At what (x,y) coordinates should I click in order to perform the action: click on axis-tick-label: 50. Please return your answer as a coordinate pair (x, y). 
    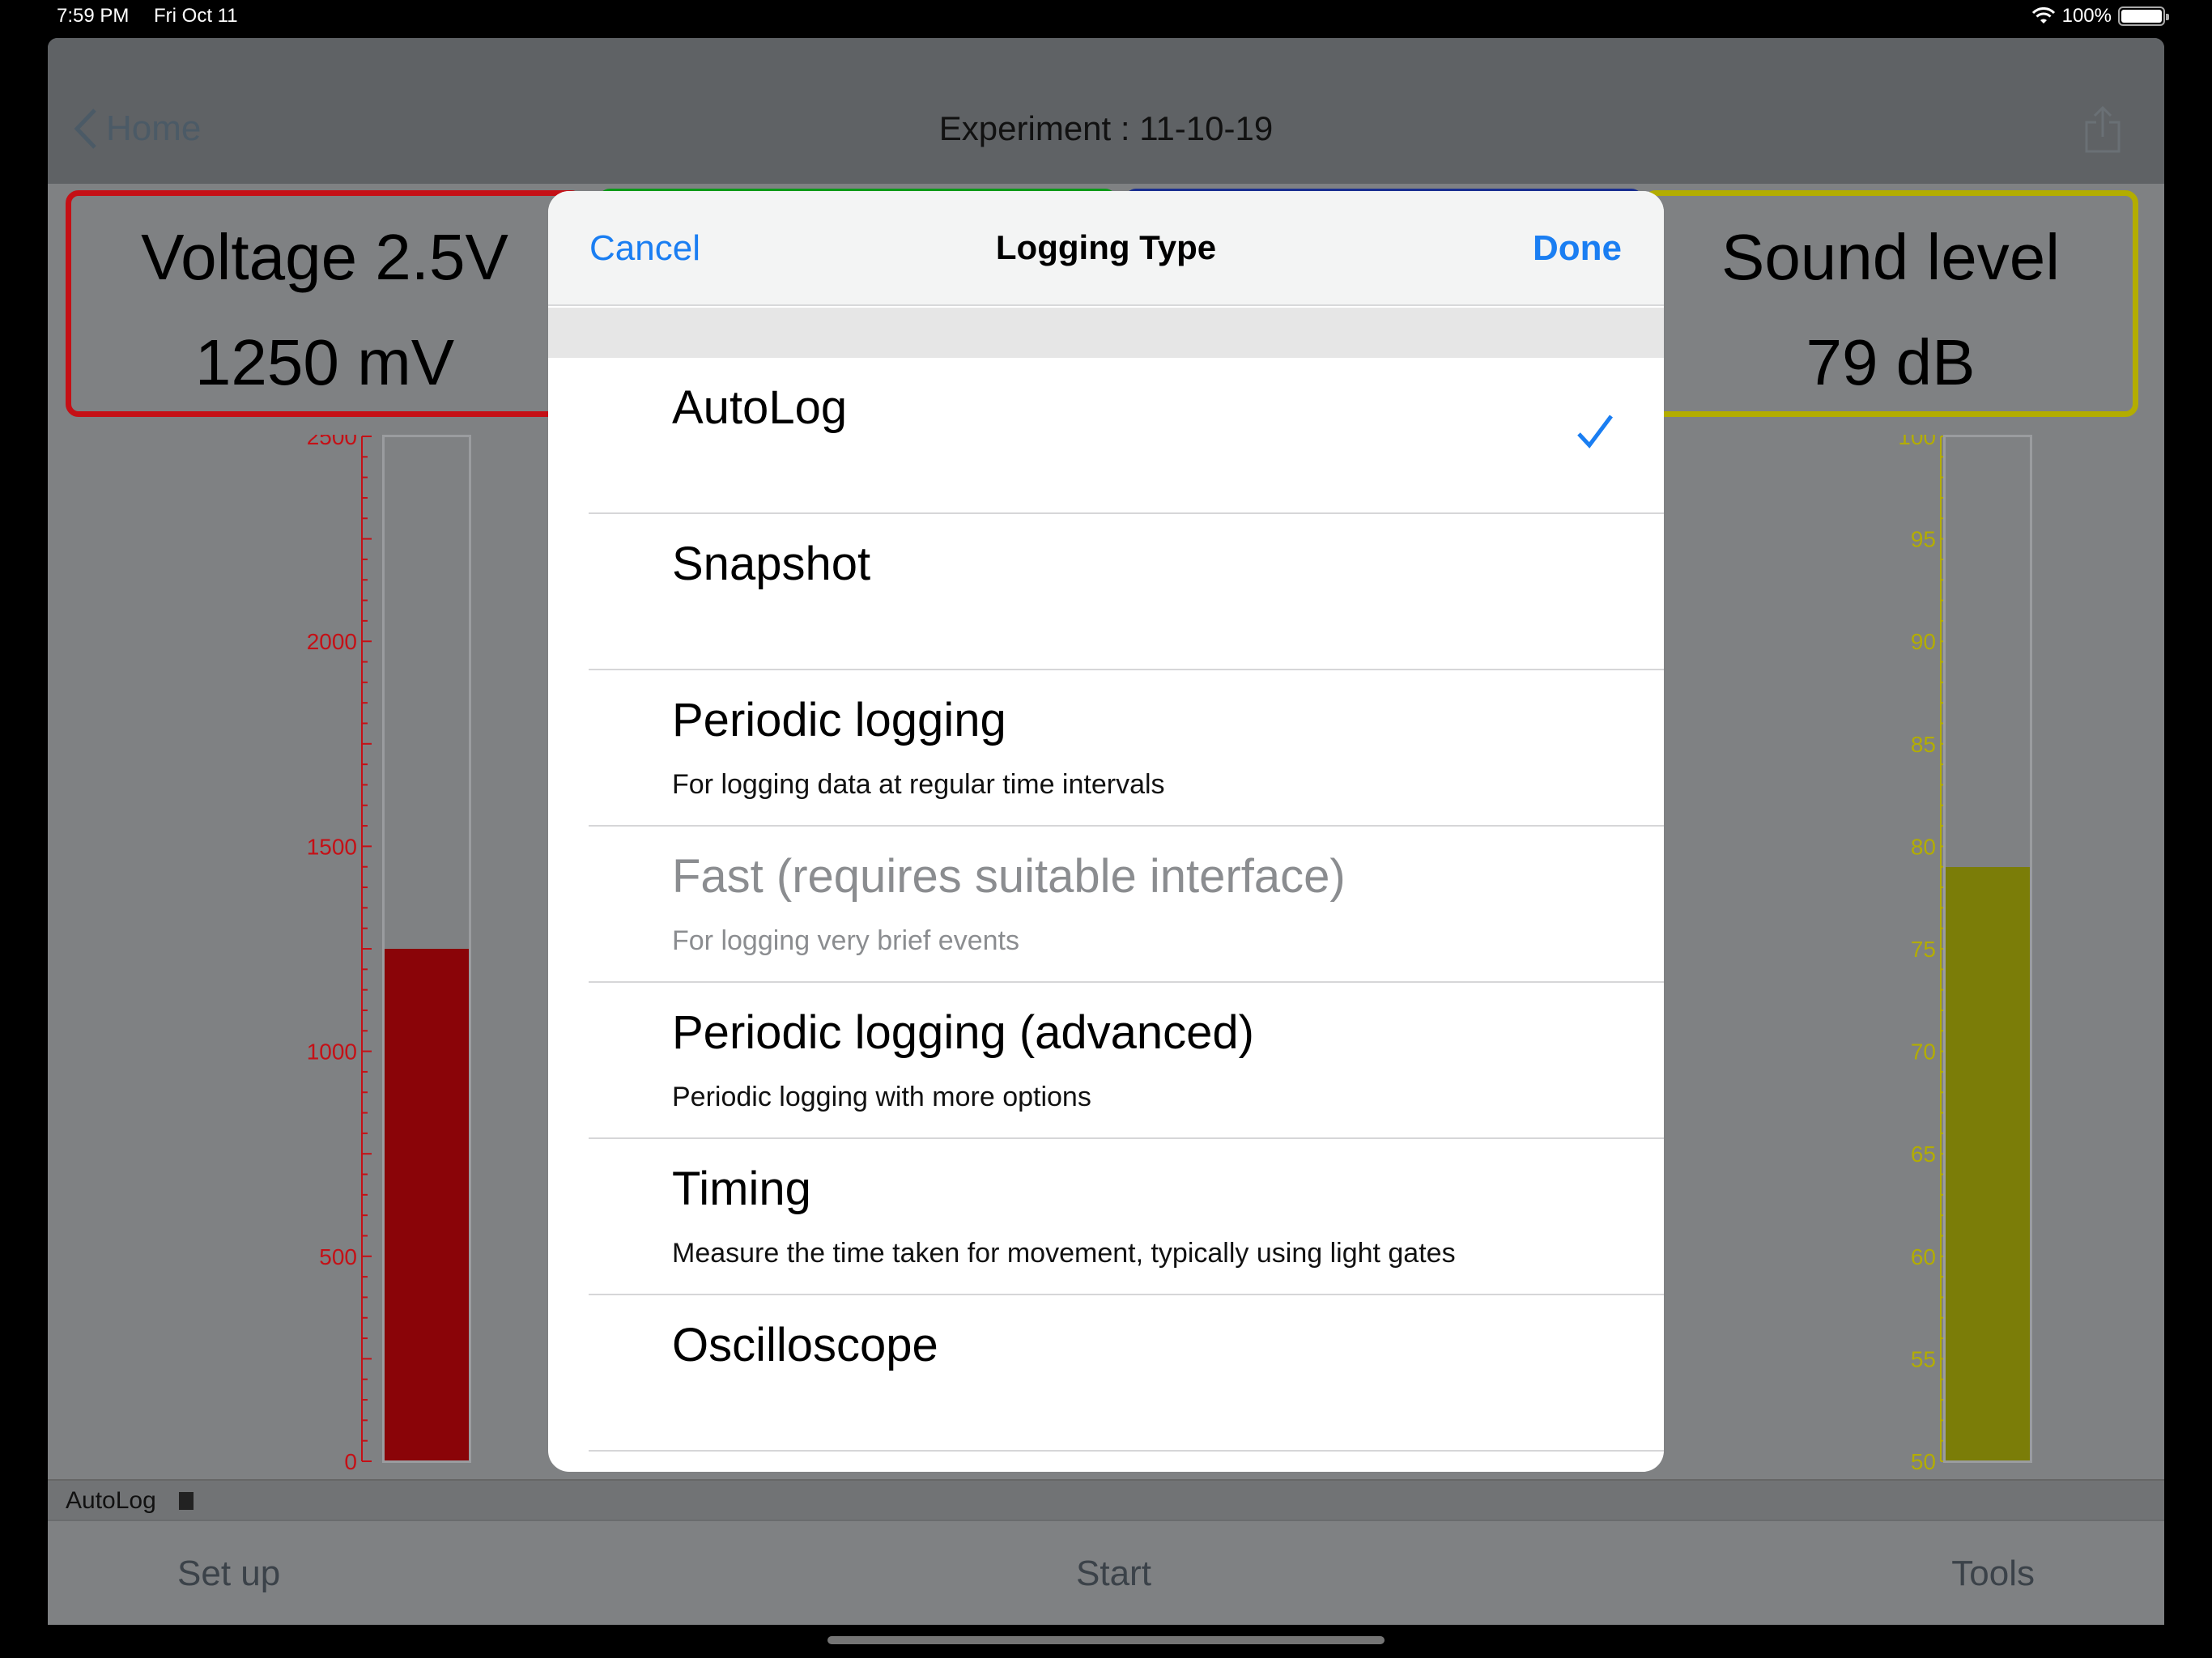
    Looking at the image, I should click on (1924, 1460).